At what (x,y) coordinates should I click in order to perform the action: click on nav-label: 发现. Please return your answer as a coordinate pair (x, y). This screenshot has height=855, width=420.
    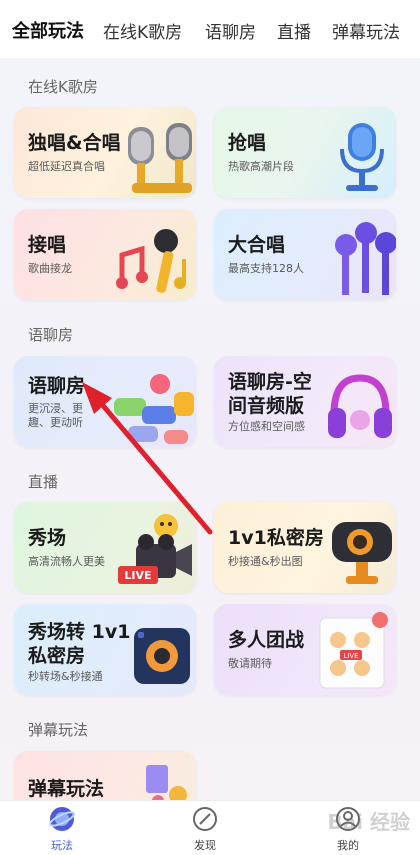
    Looking at the image, I should click on (205, 845).